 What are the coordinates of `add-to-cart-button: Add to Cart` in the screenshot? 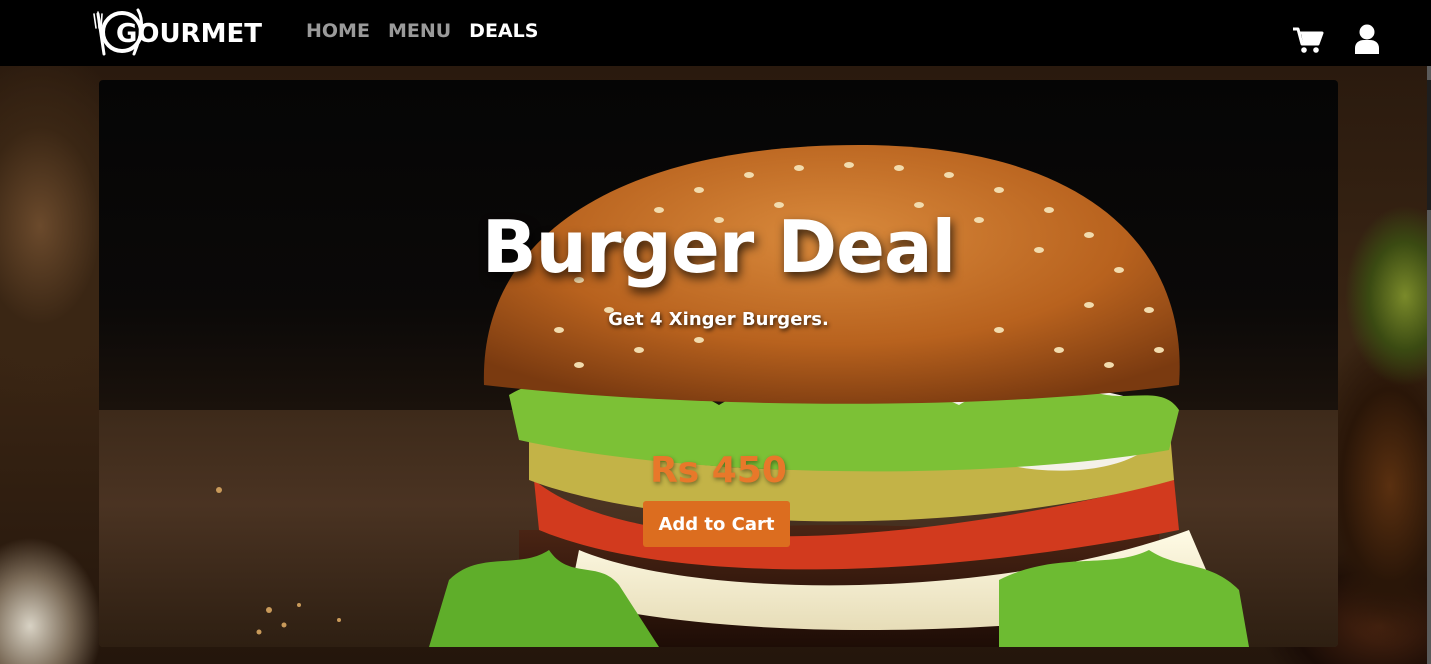 It's located at (716, 524).